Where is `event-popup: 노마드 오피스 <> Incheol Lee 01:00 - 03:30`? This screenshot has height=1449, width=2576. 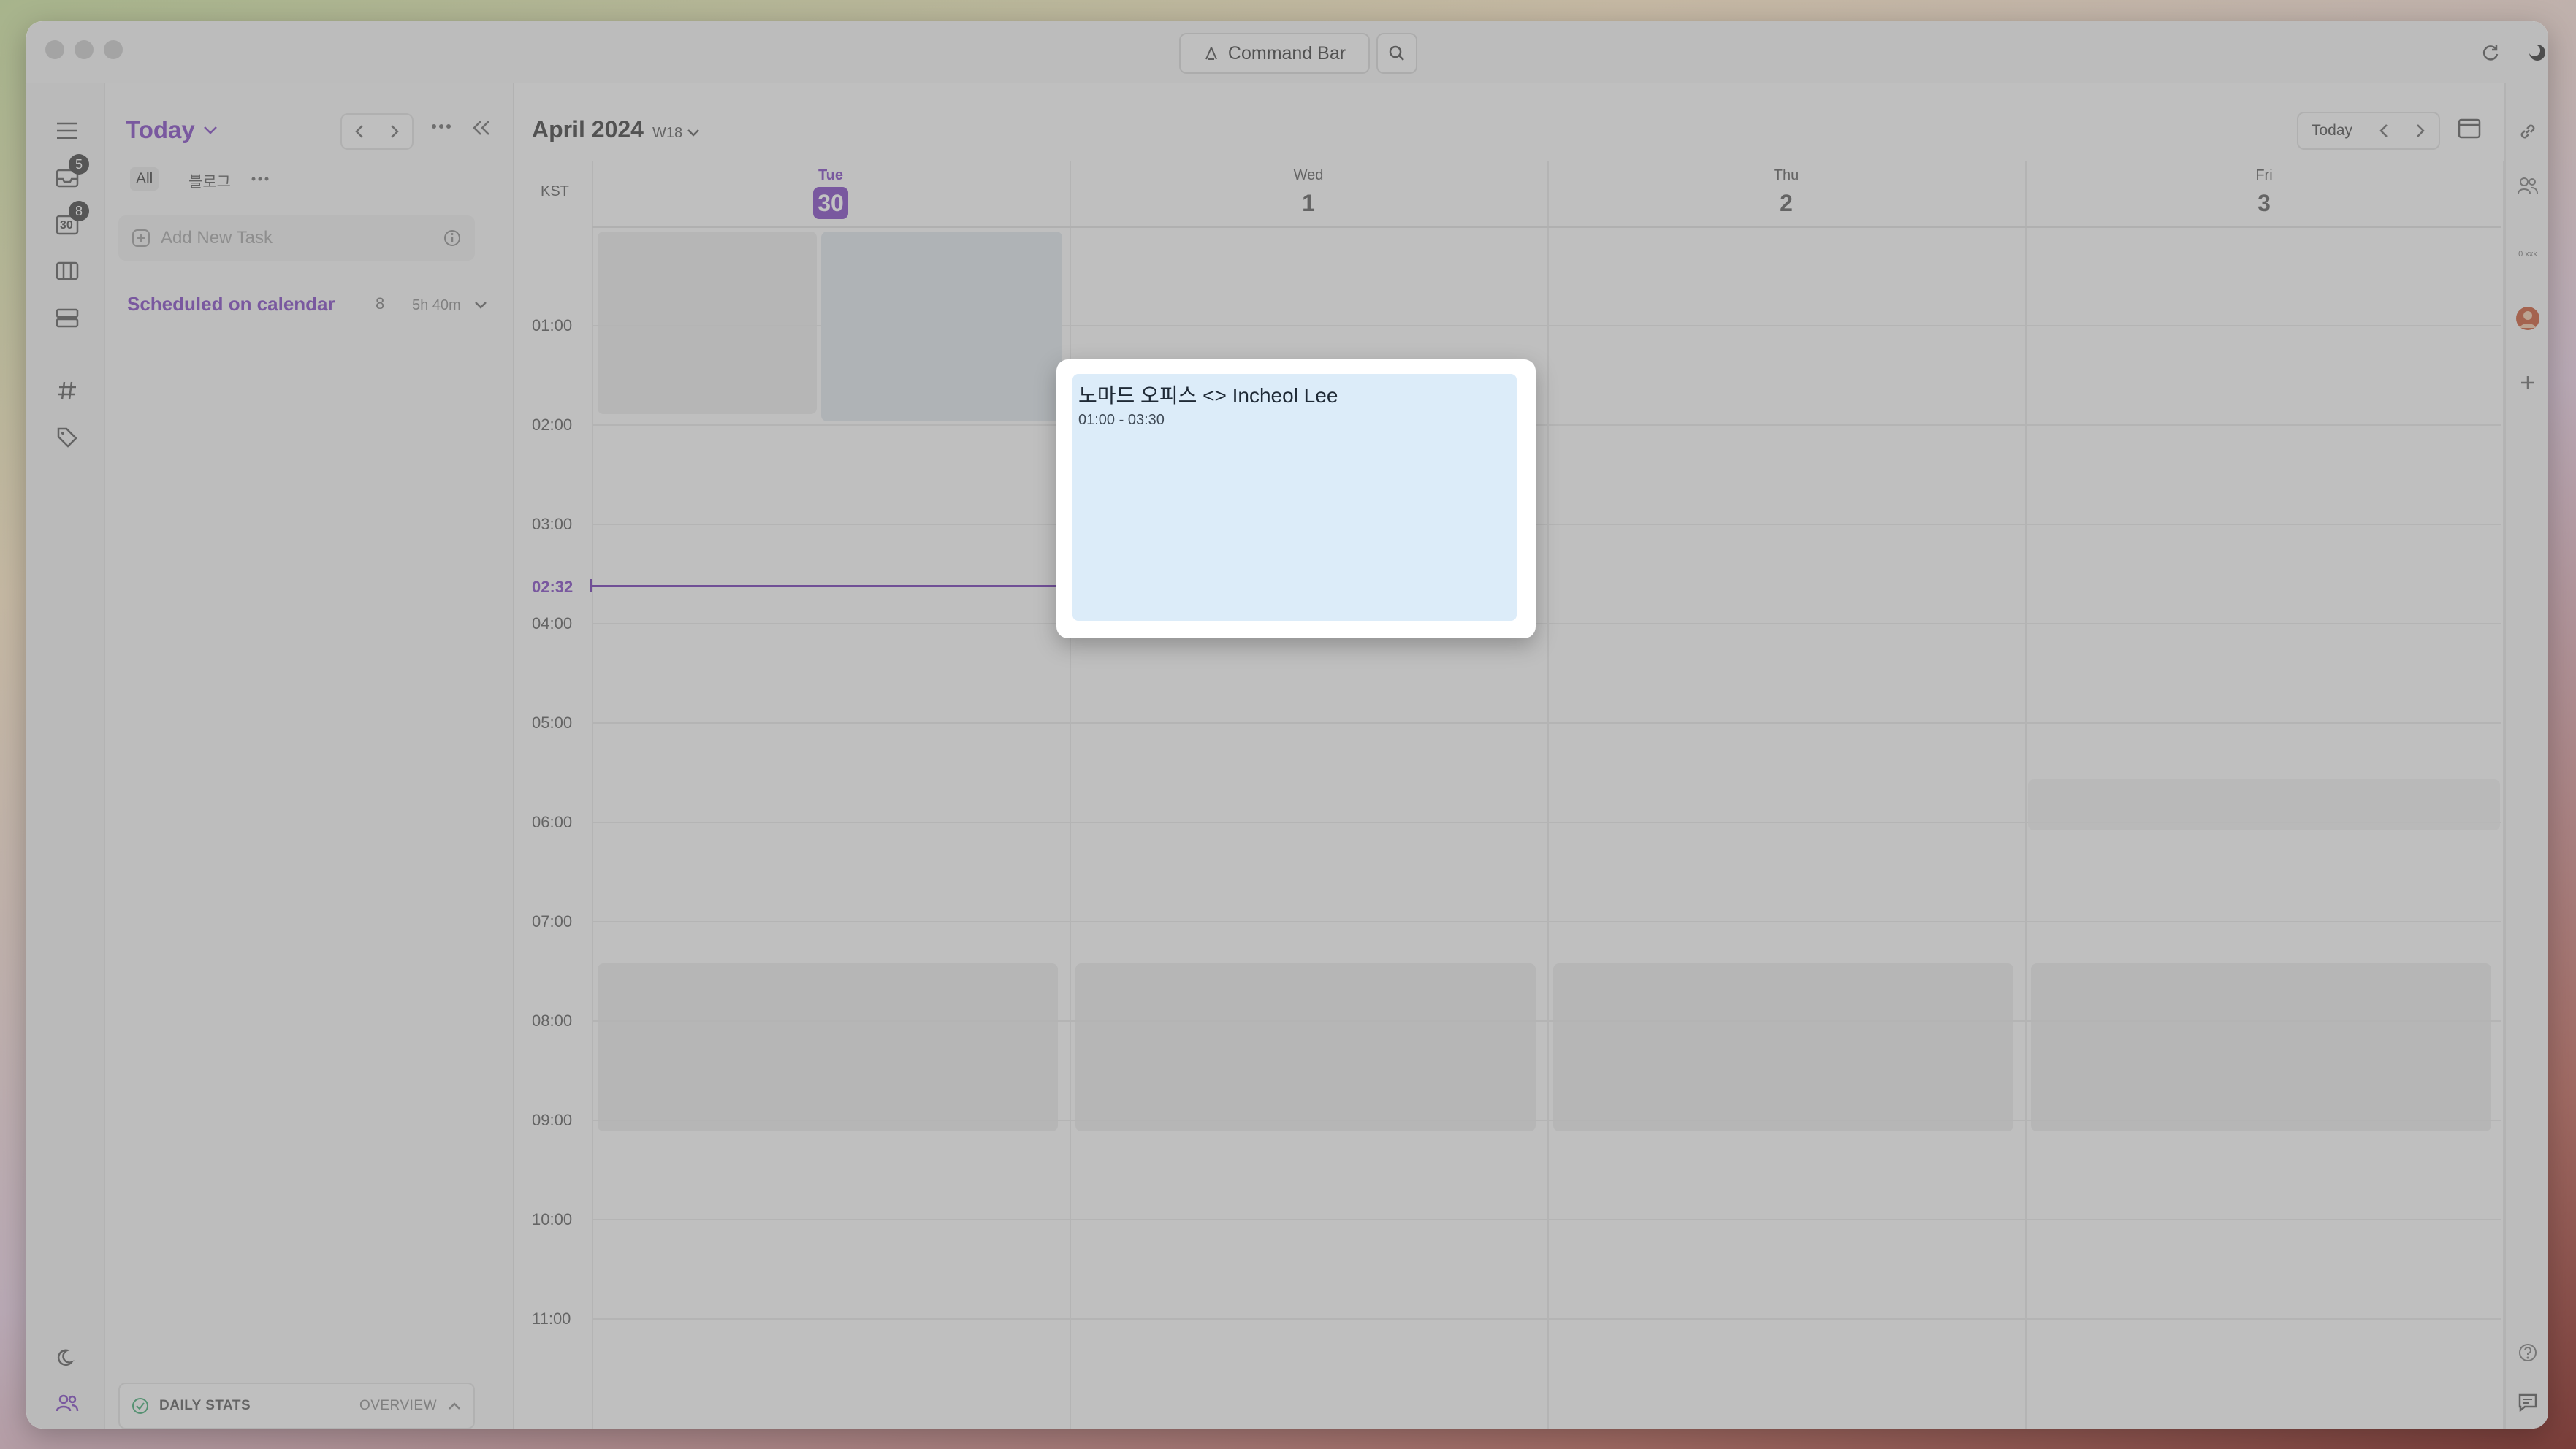 event-popup: 노마드 오피스 <> Incheol Lee 01:00 - 03:30 is located at coordinates (1296, 498).